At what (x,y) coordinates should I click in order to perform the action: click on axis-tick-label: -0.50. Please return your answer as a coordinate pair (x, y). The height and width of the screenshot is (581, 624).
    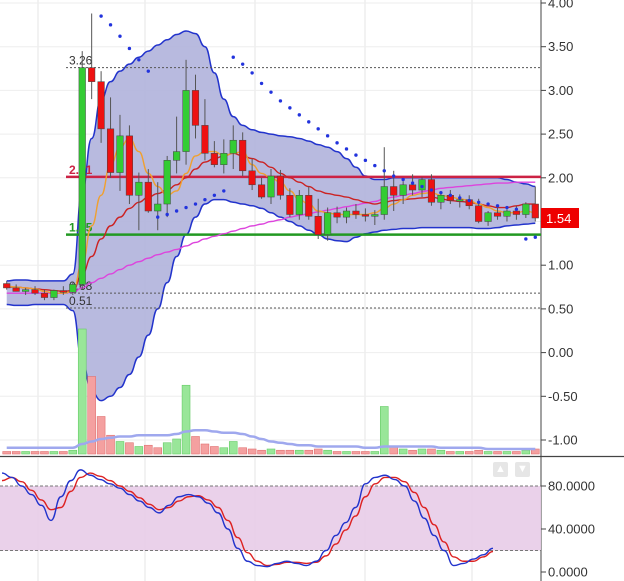
    Looking at the image, I should click on (563, 396).